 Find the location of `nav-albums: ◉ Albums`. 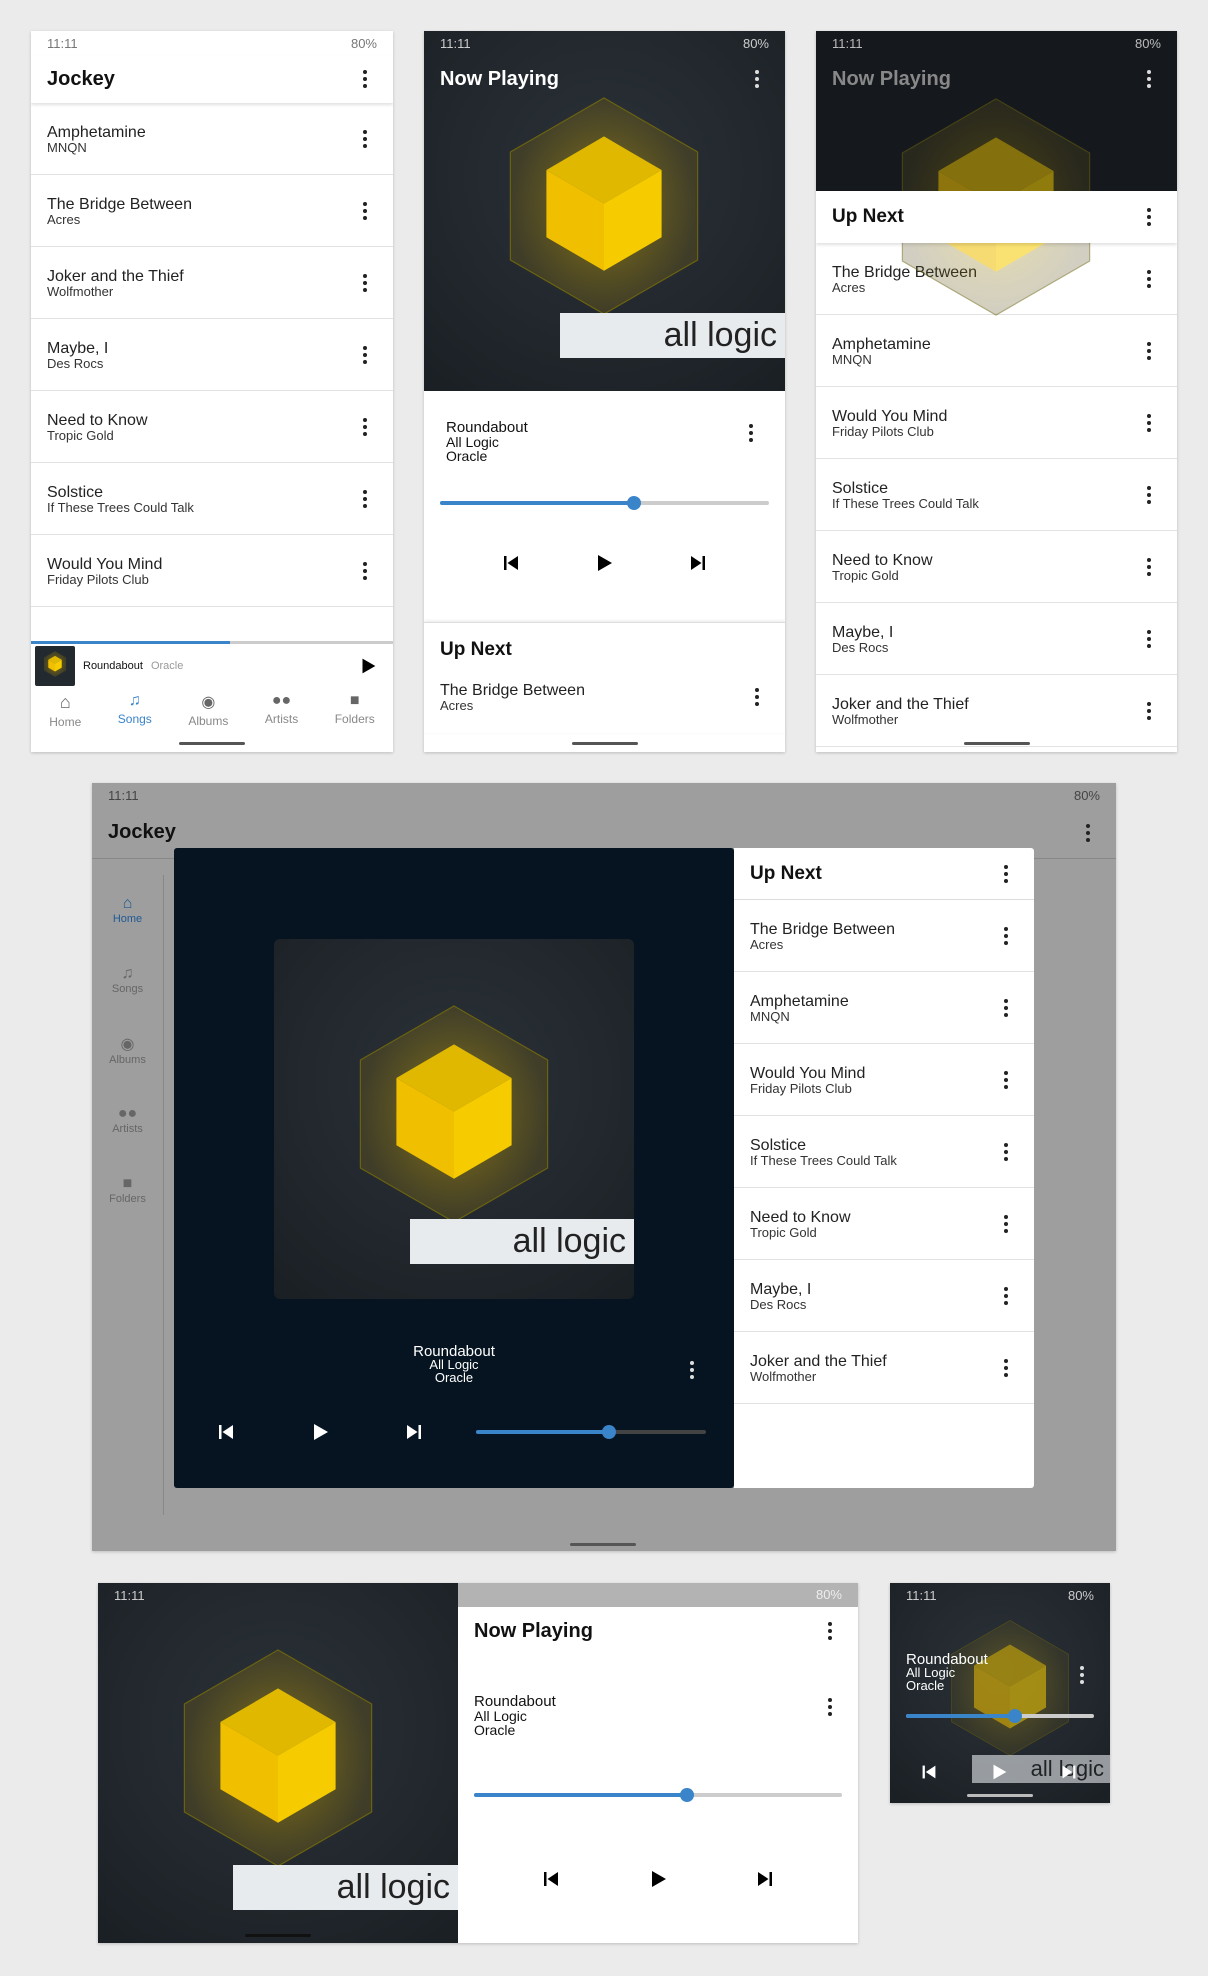

nav-albums: ◉ Albums is located at coordinates (208, 710).